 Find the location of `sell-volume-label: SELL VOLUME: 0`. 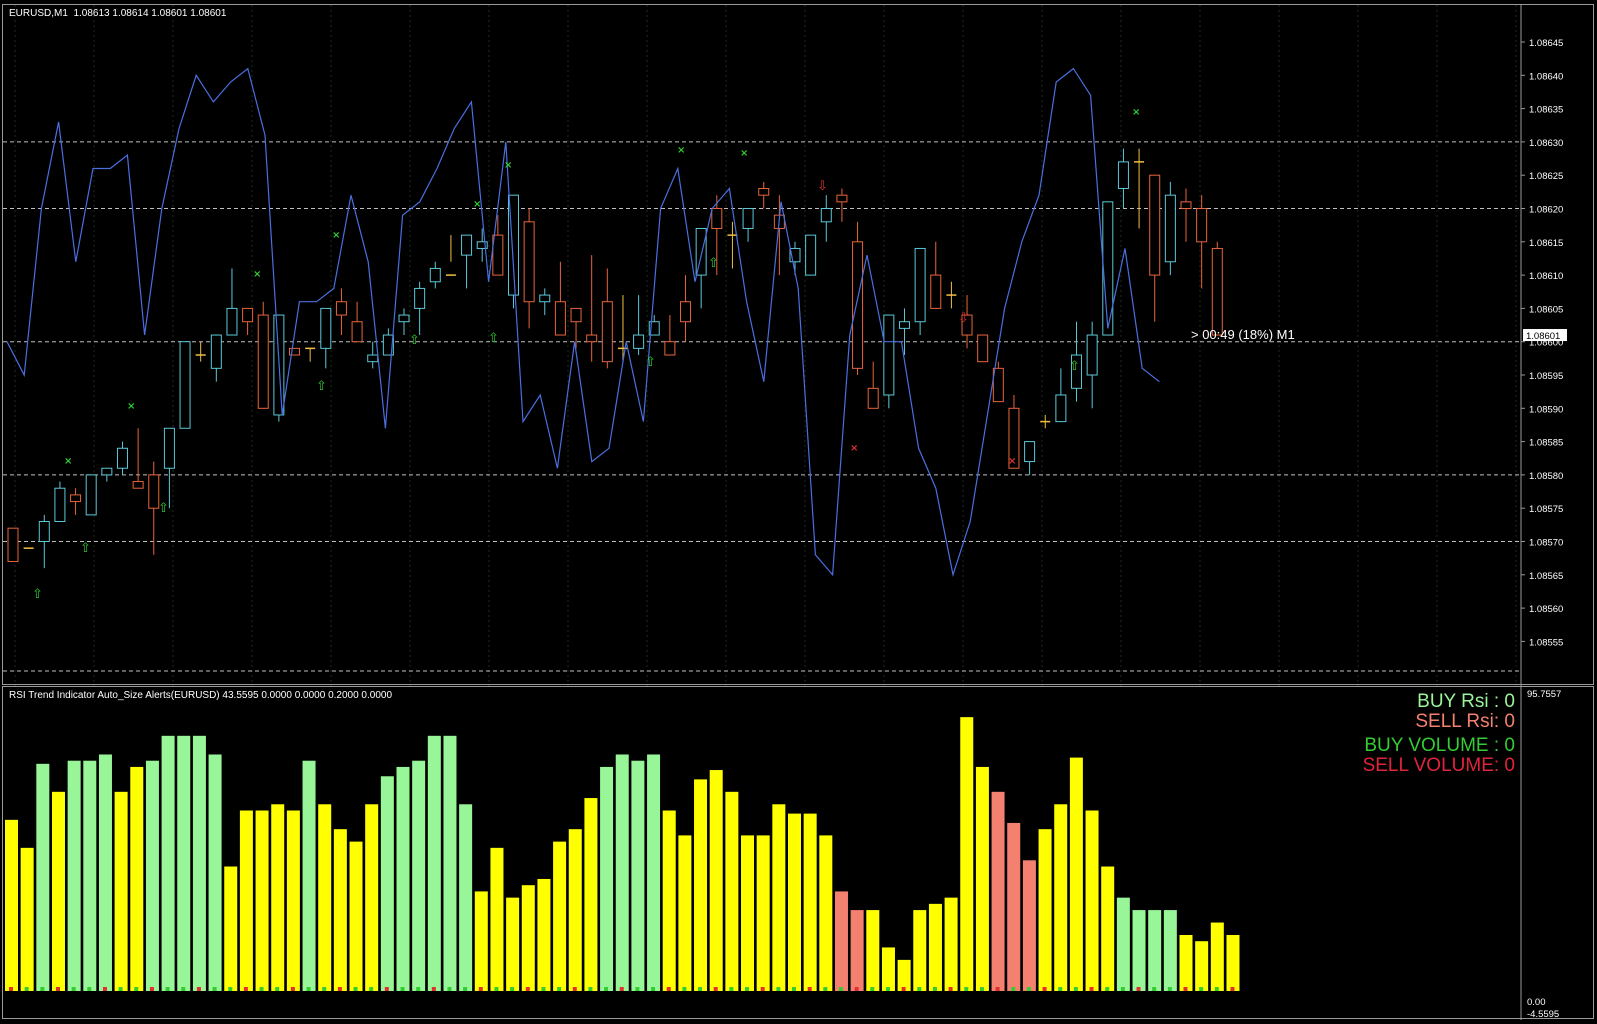

sell-volume-label: SELL VOLUME: 0 is located at coordinates (1438, 765).